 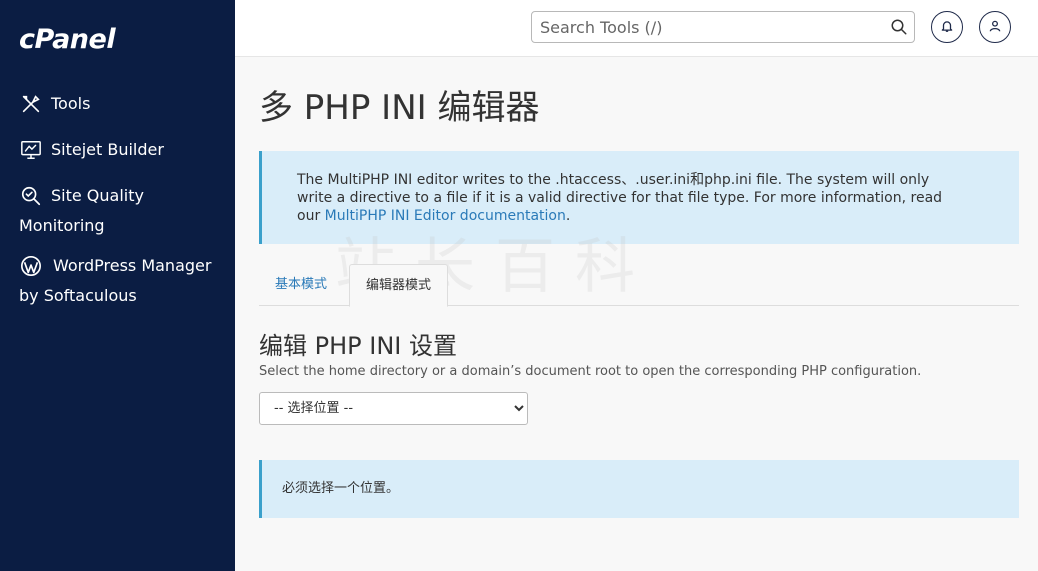 What do you see at coordinates (399, 285) in the screenshot?
I see `tab-editor-mode: 编辑器模式` at bounding box center [399, 285].